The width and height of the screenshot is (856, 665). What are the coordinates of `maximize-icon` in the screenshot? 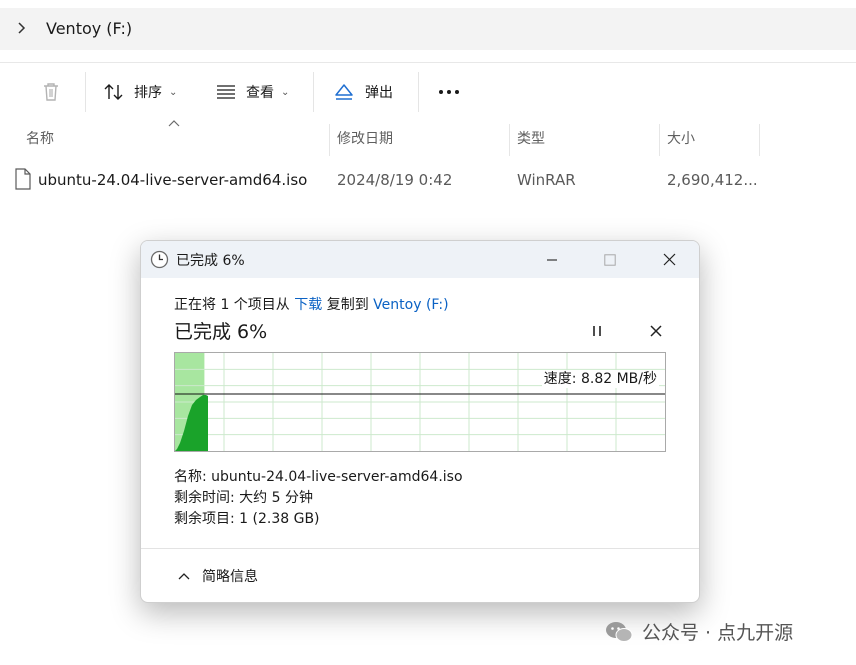 It's located at (610, 259).